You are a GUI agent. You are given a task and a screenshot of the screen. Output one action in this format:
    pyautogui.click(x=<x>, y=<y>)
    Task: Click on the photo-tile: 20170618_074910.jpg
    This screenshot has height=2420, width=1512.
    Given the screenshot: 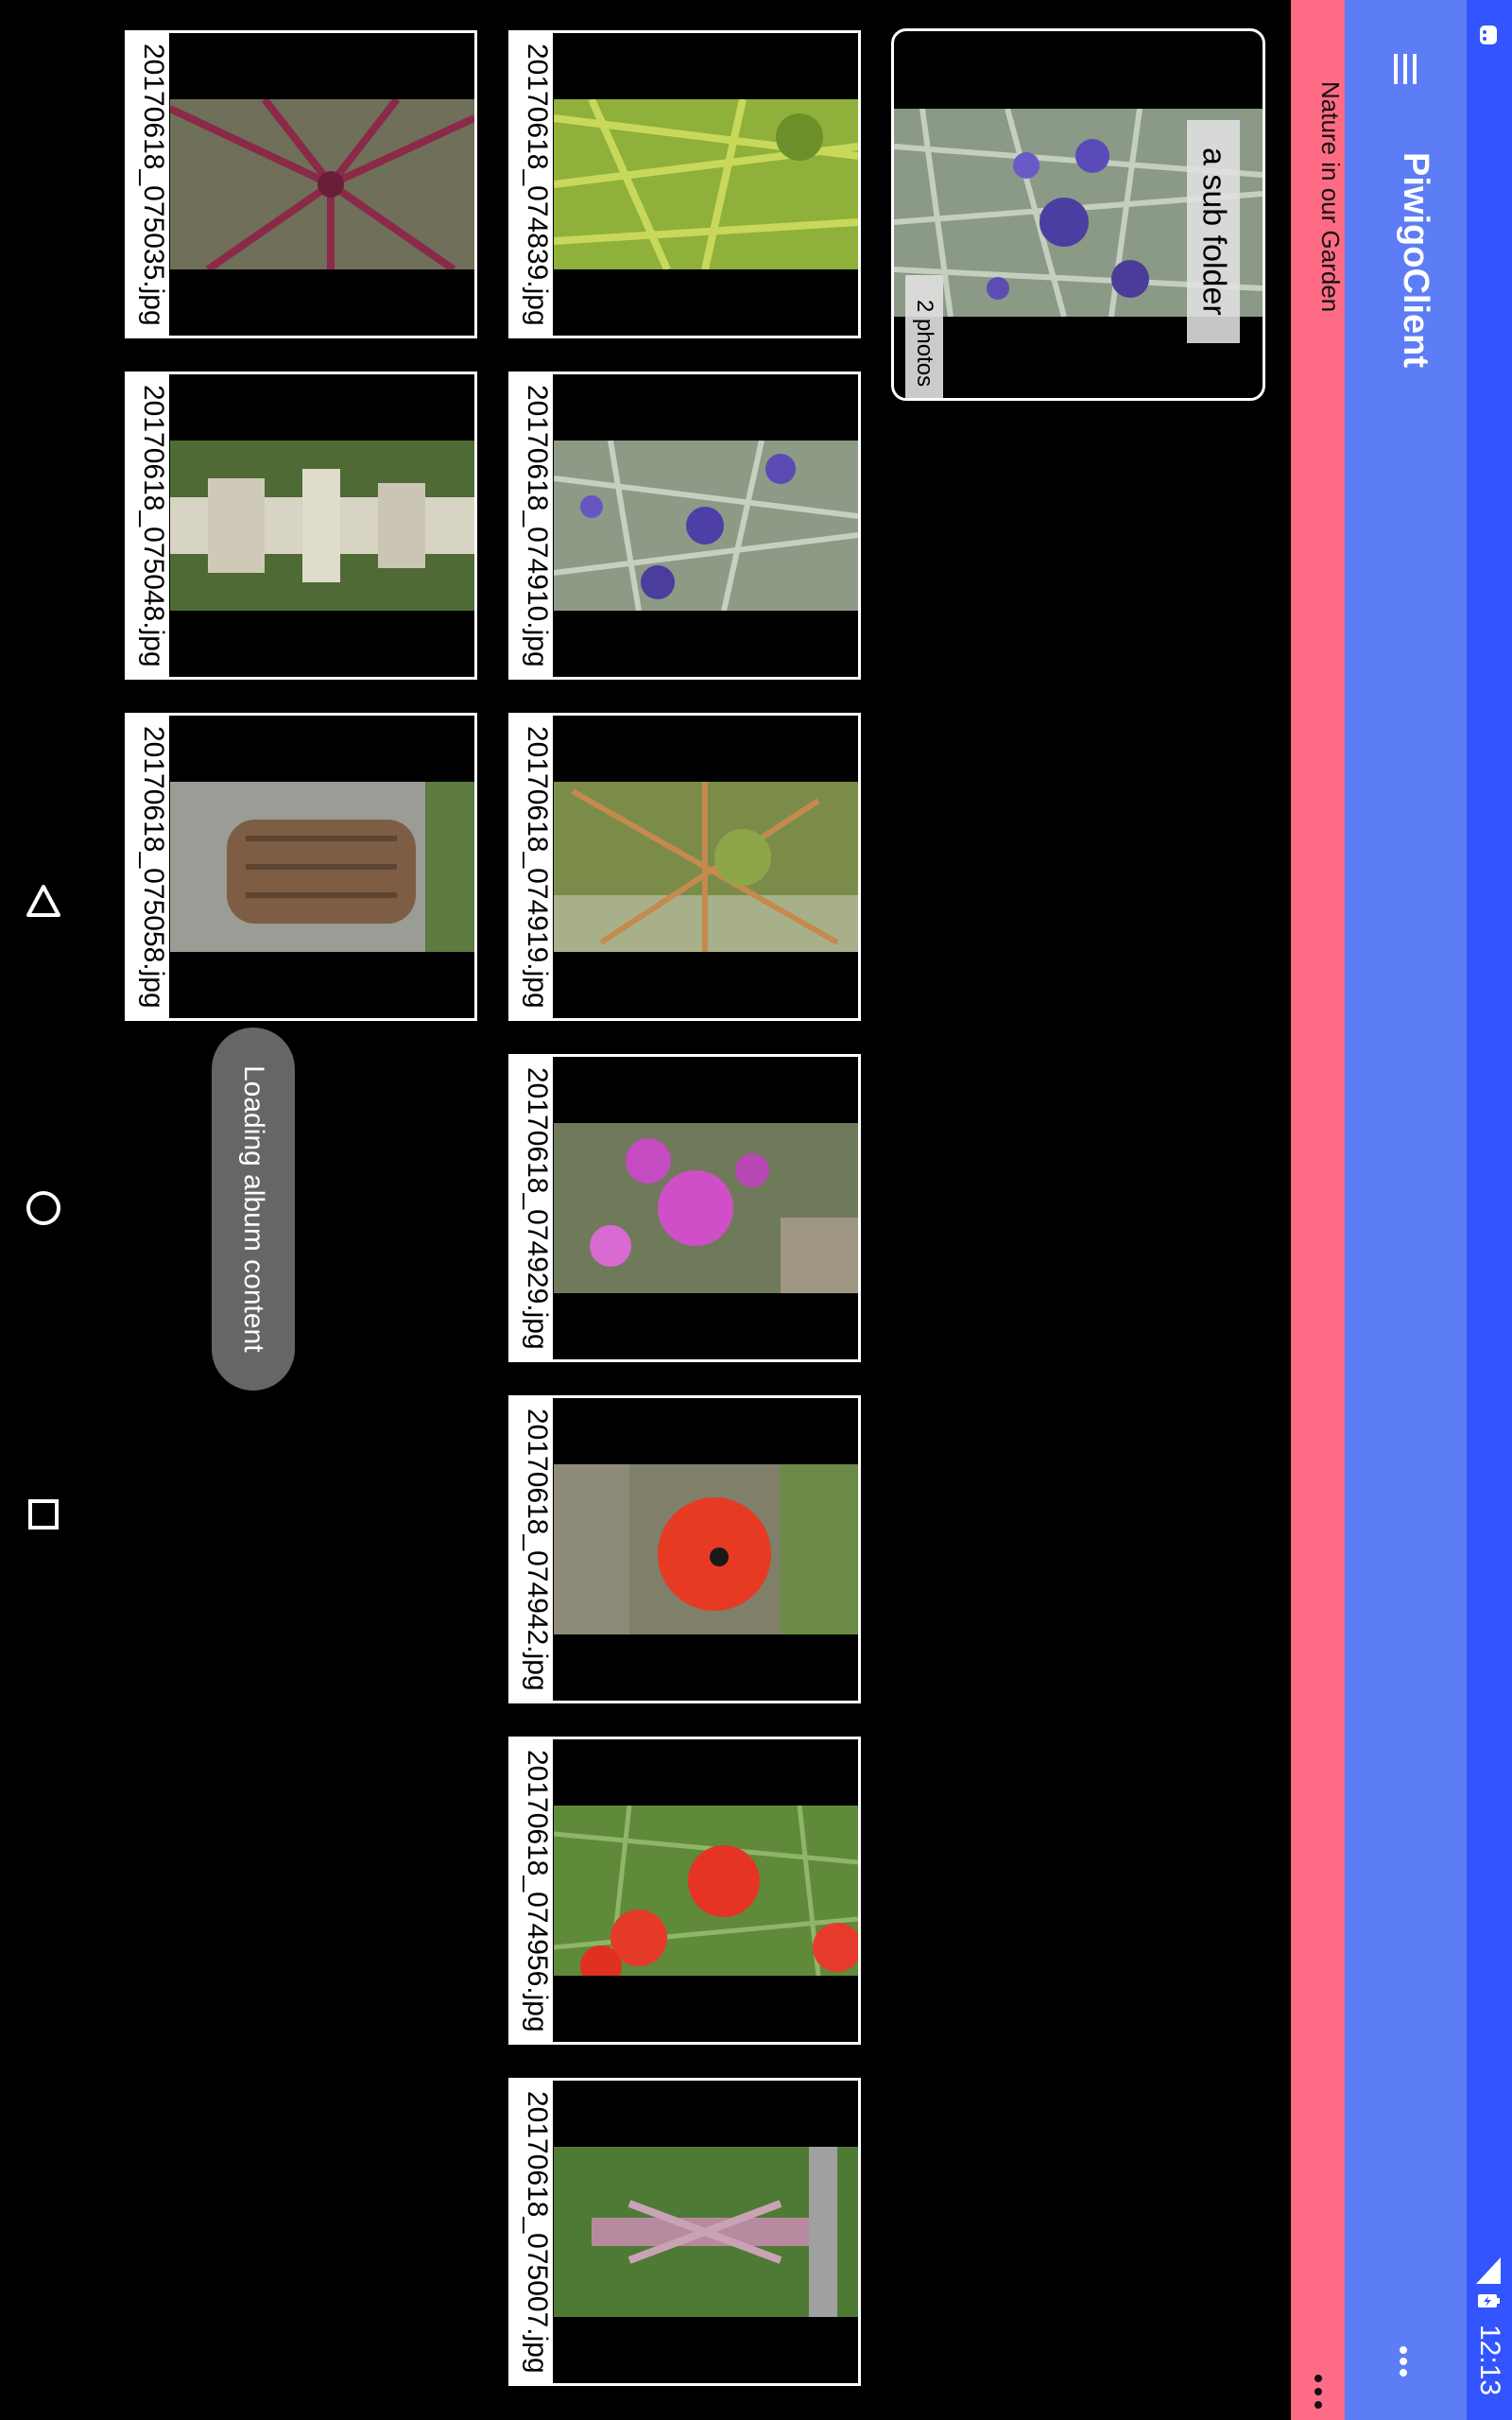 What is the action you would take?
    pyautogui.click(x=684, y=526)
    